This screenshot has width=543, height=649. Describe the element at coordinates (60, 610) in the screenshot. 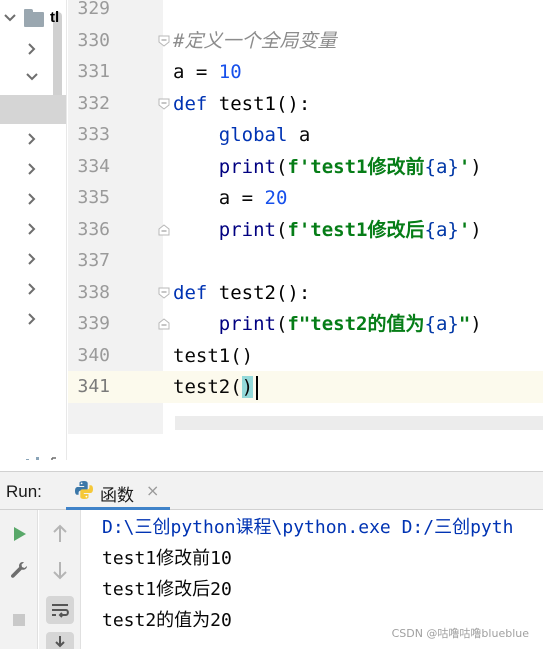

I see `soft-wrap-icon` at that location.